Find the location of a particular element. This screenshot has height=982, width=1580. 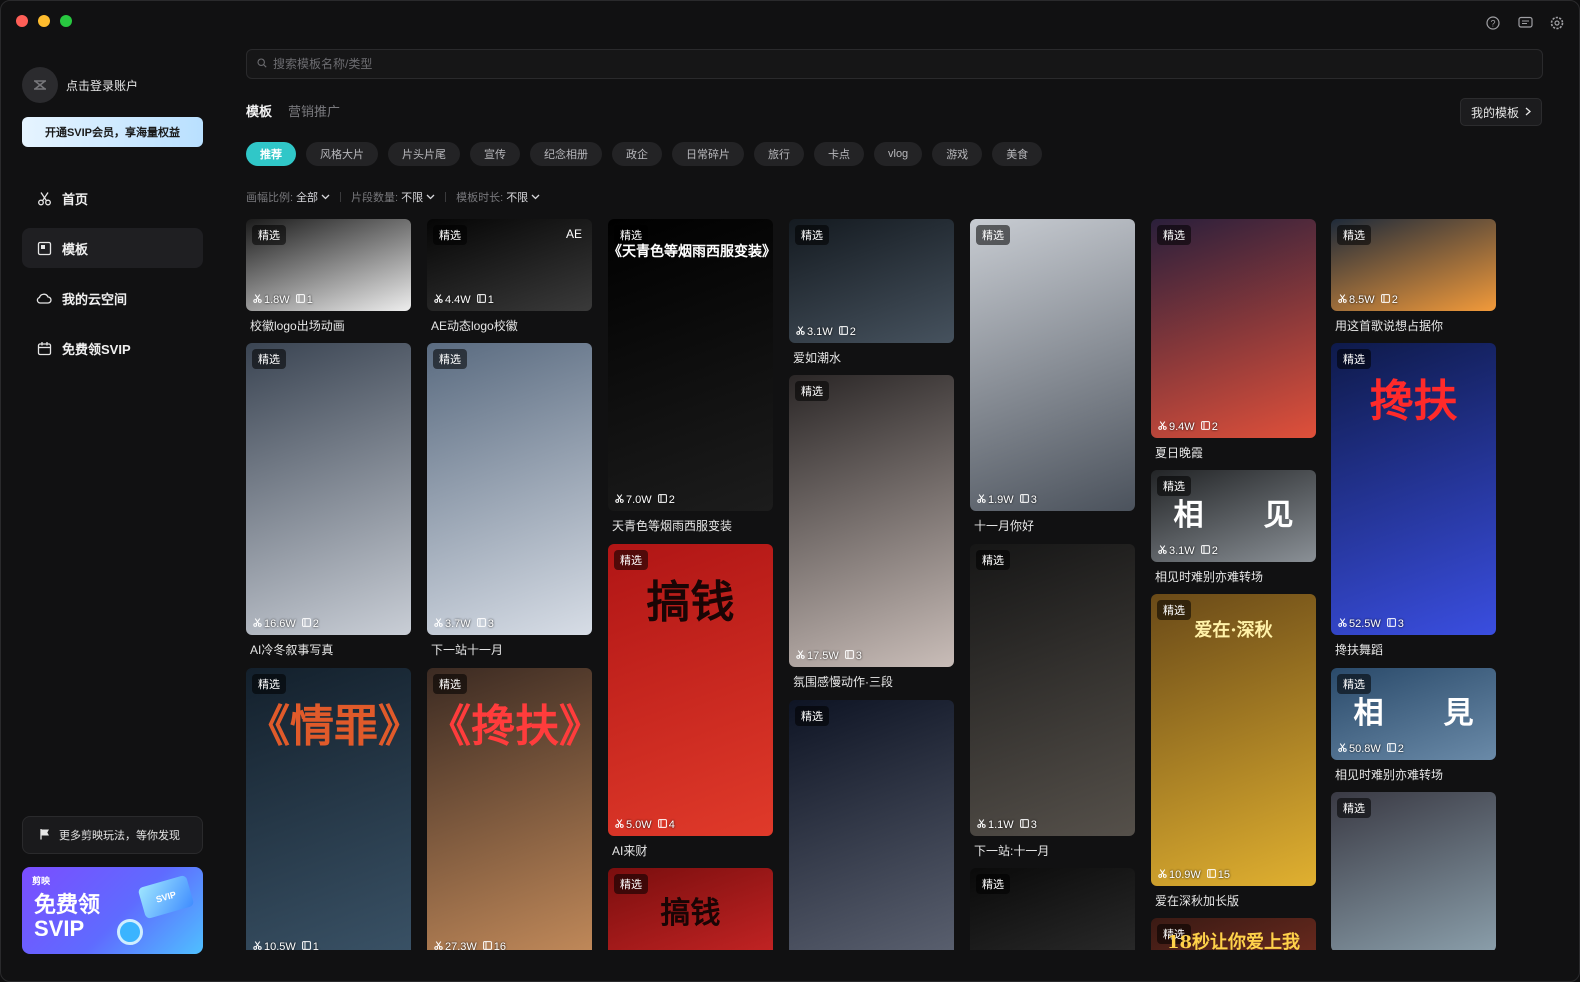

minimize-window-button is located at coordinates (44, 21).